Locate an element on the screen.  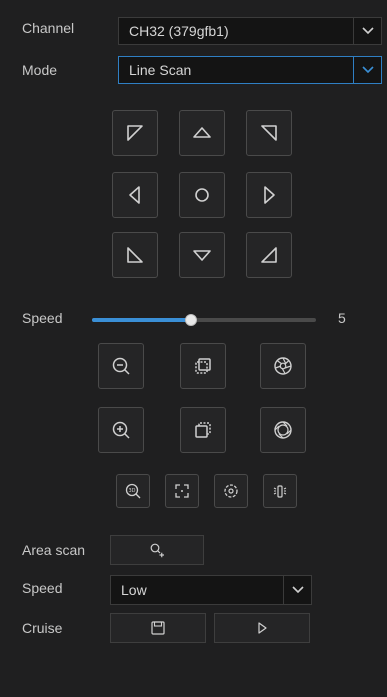
mode-select: Line Scan is located at coordinates (250, 70).